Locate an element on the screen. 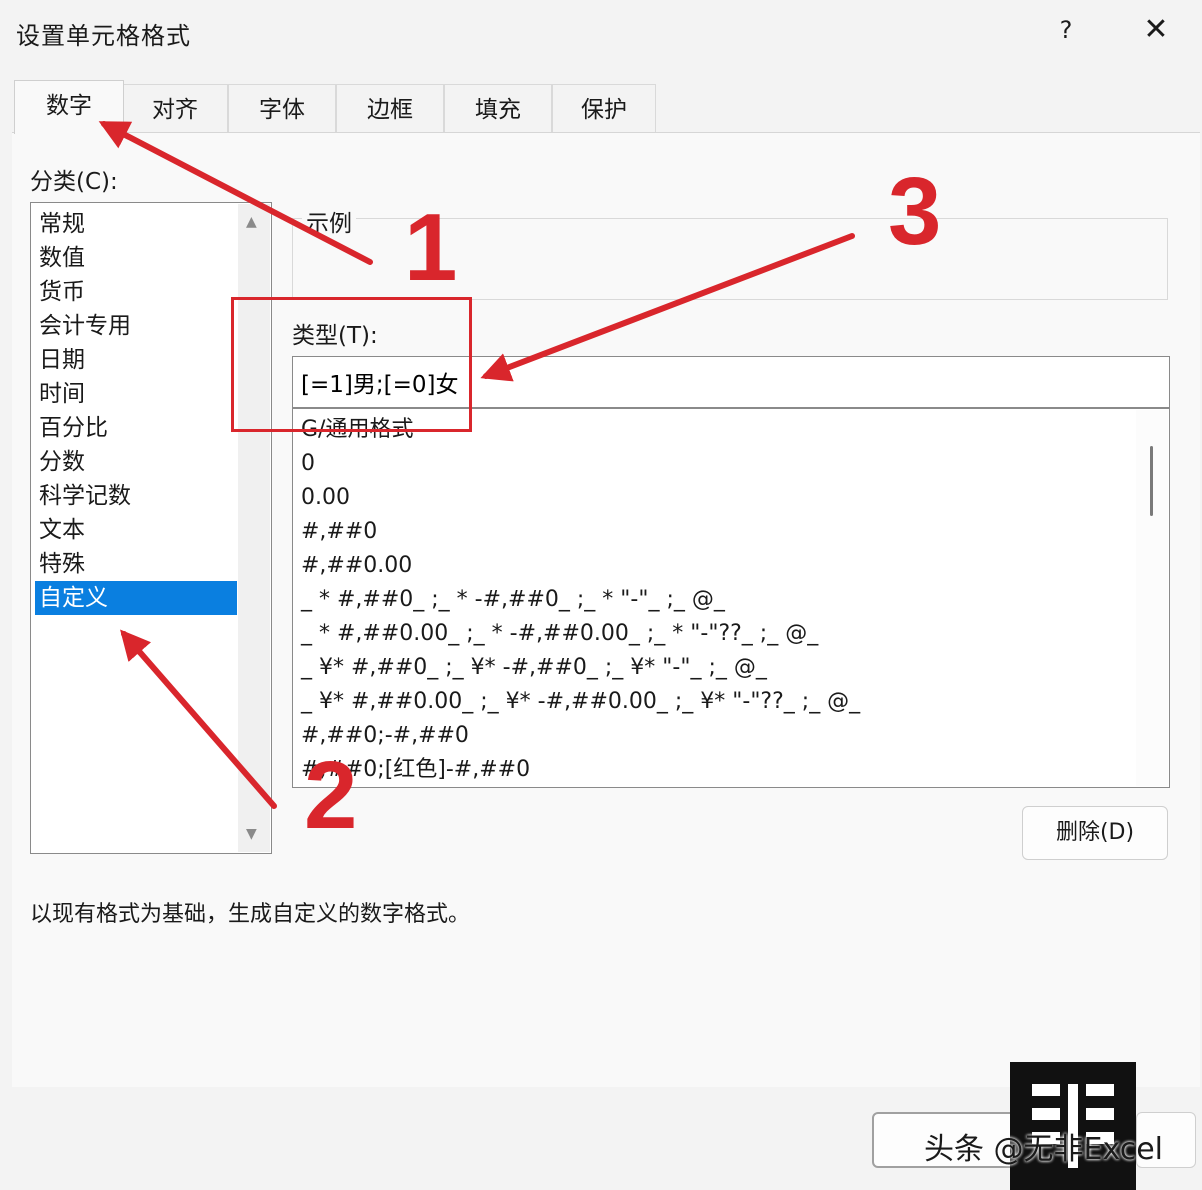 The width and height of the screenshot is (1202, 1190). watermark-text: 头条 @无非Excel is located at coordinates (1044, 1149).